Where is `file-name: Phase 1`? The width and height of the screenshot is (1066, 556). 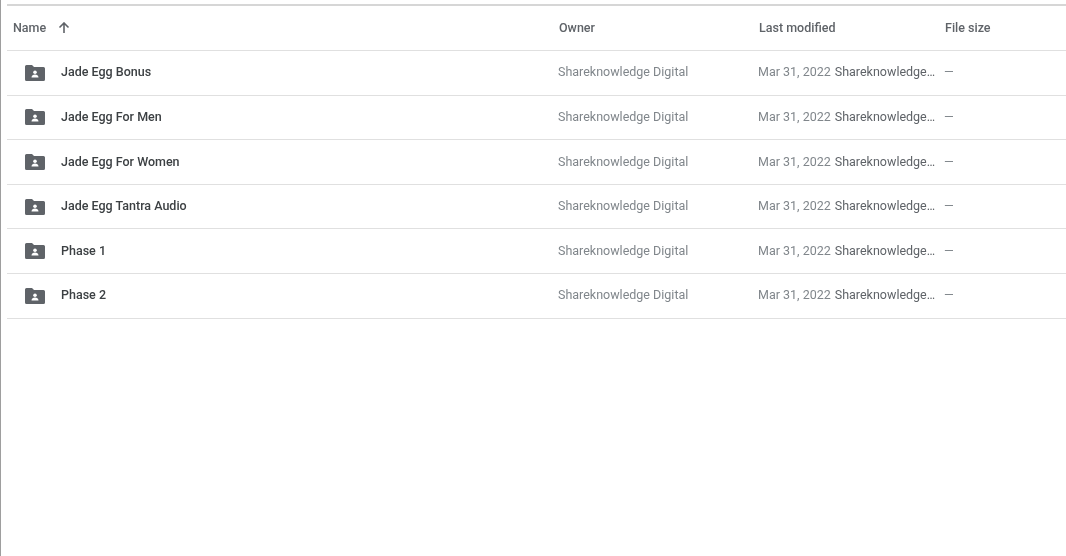
file-name: Phase 1 is located at coordinates (83, 251).